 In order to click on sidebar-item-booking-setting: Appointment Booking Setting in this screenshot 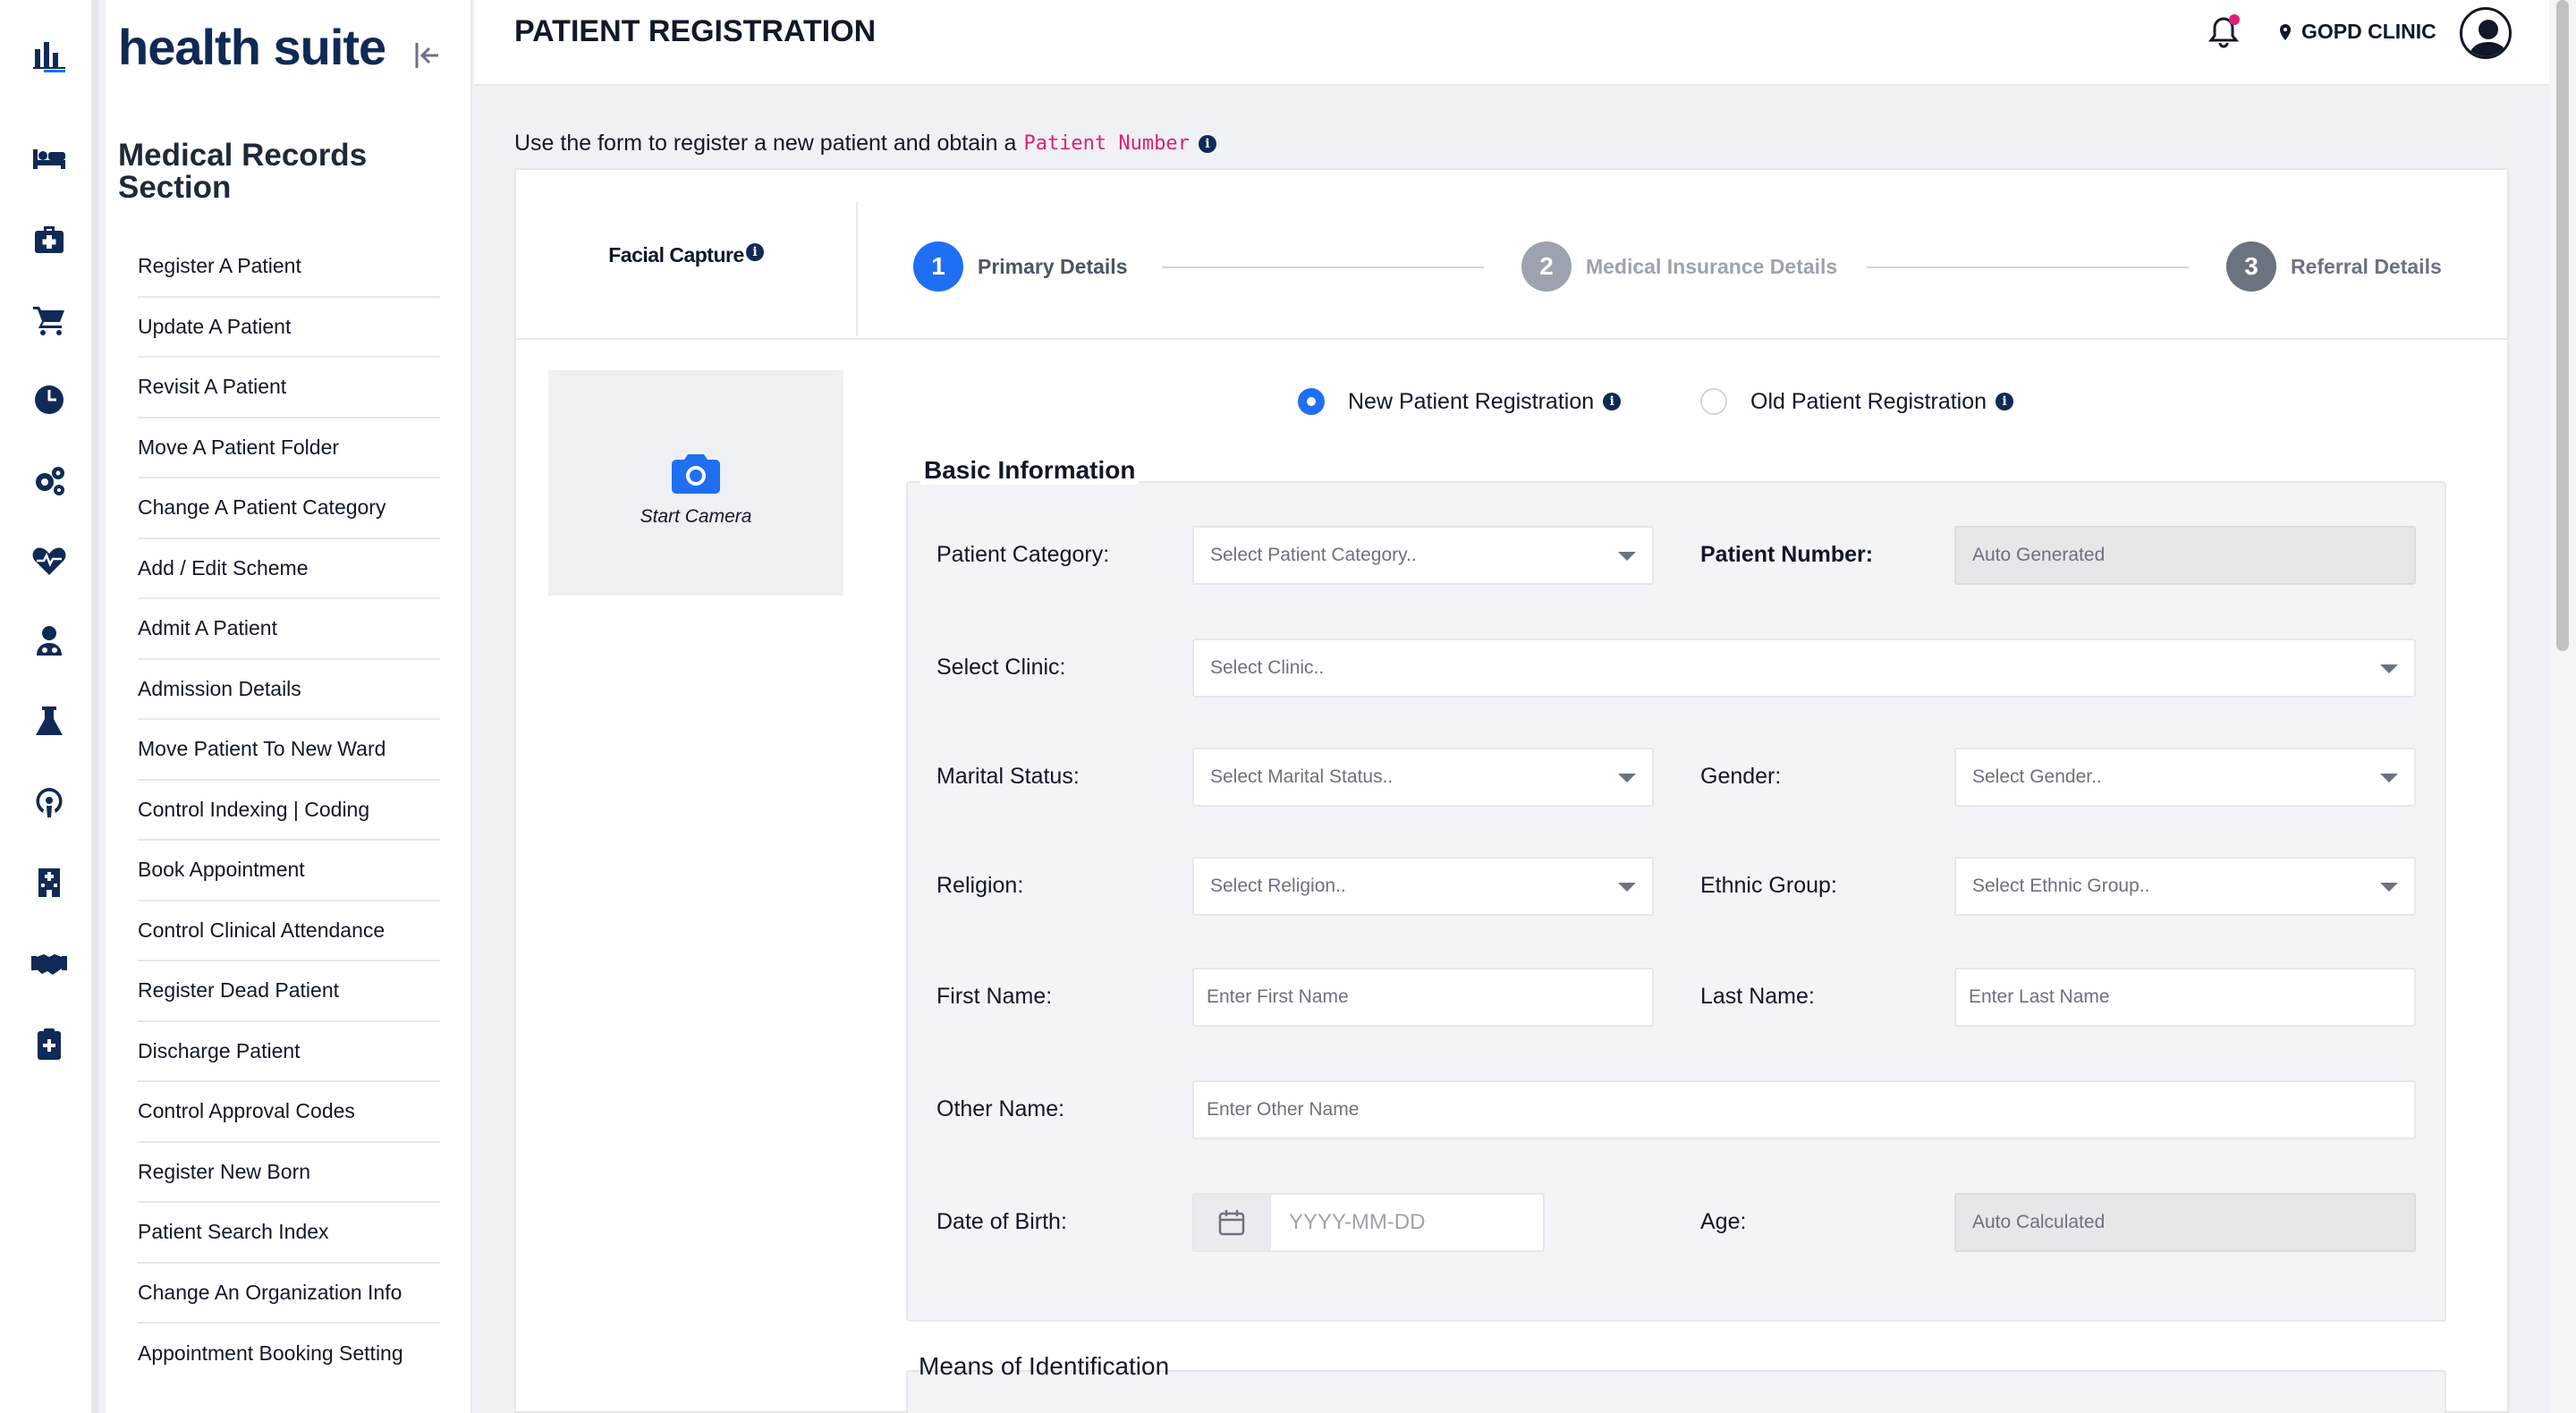, I will do `click(289, 1354)`.